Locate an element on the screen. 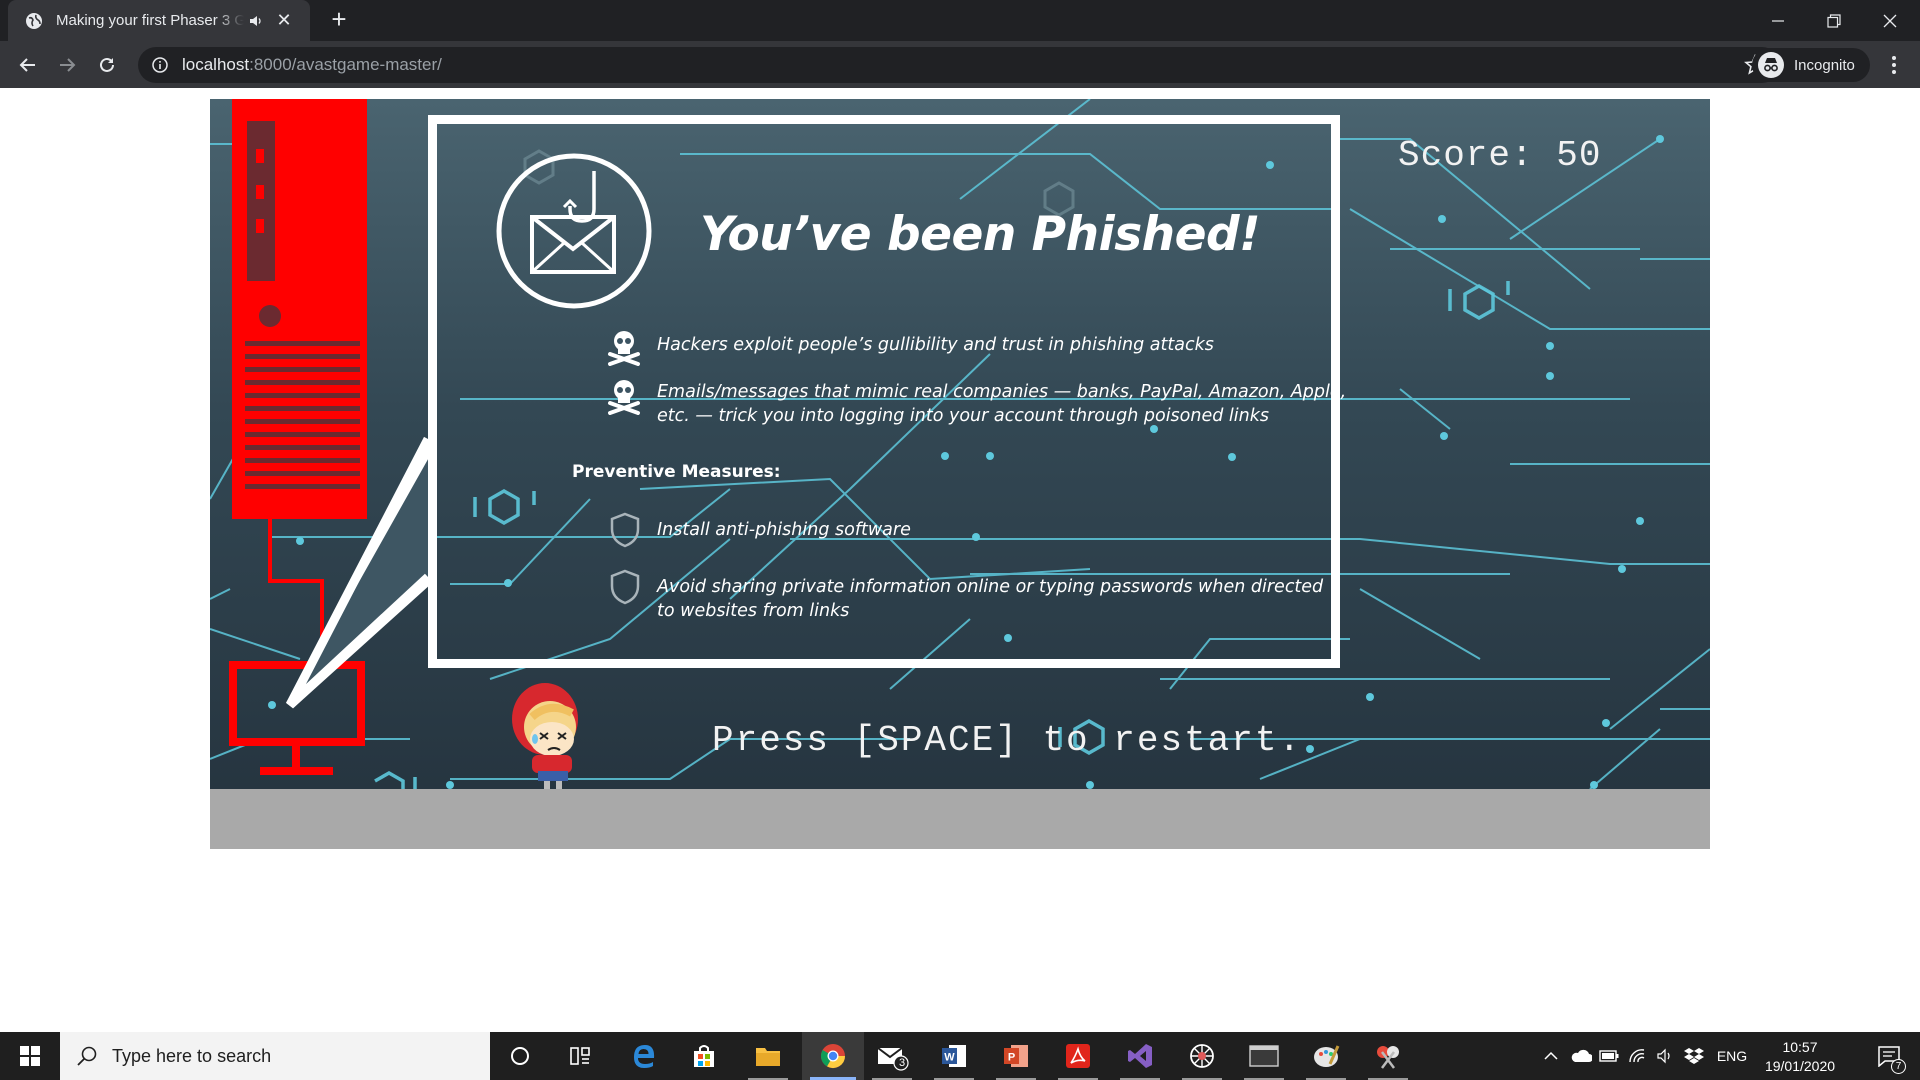  start-button is located at coordinates (30, 1056).